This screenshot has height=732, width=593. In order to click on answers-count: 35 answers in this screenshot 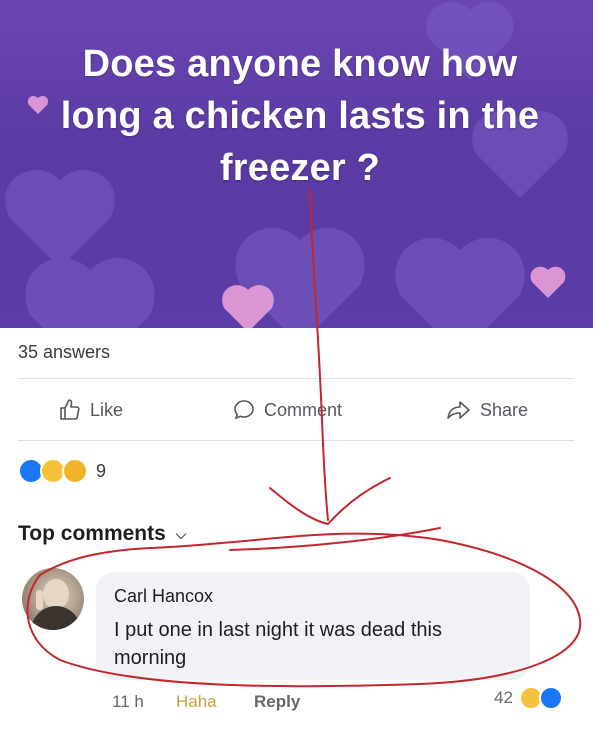, I will do `click(64, 352)`.